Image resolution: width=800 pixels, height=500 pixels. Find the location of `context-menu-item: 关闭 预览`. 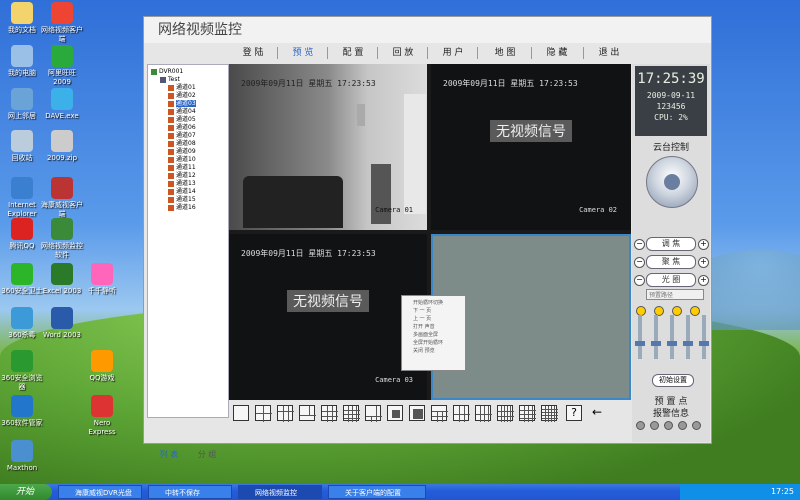

context-menu-item: 关闭 预览 is located at coordinates (433, 351).